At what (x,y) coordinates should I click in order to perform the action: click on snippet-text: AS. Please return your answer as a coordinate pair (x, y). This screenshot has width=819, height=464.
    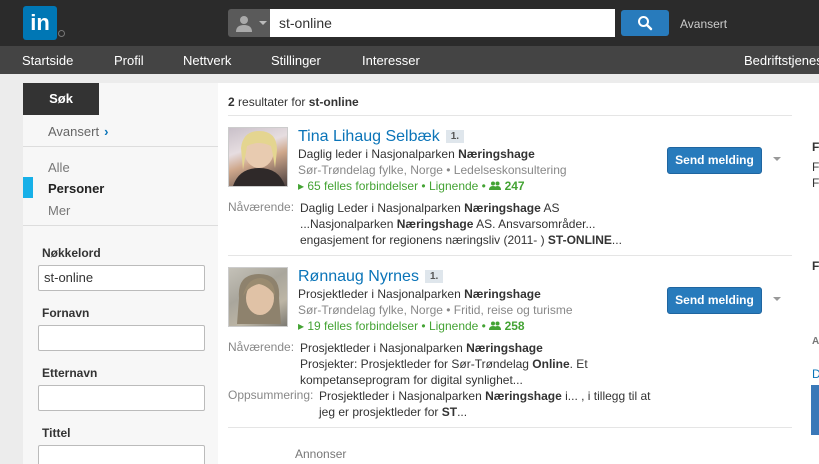
    Looking at the image, I should click on (550, 208).